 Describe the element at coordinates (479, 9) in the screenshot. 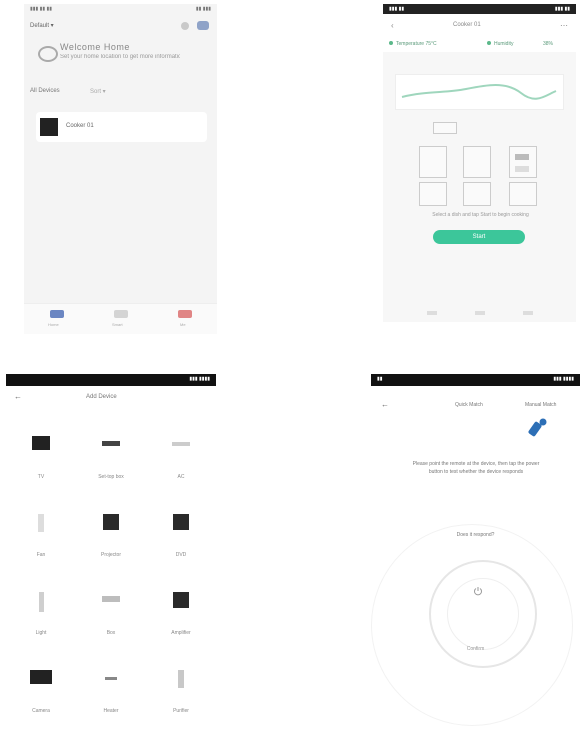

I see `status-bar: ▮▮▮ ▮▮ ▮▮▮ ▮▮` at that location.